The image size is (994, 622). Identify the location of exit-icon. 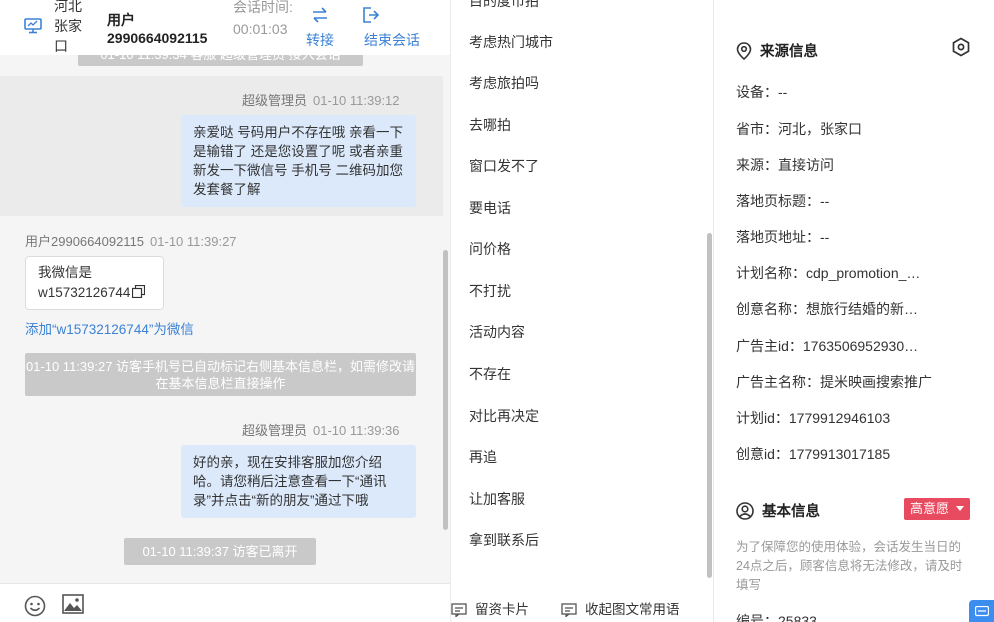
(371, 15).